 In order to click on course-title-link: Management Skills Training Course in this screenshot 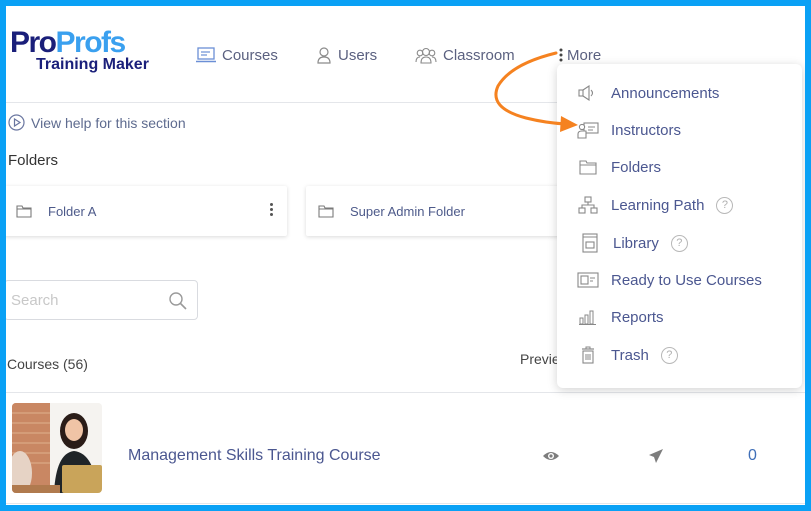, I will do `click(254, 456)`.